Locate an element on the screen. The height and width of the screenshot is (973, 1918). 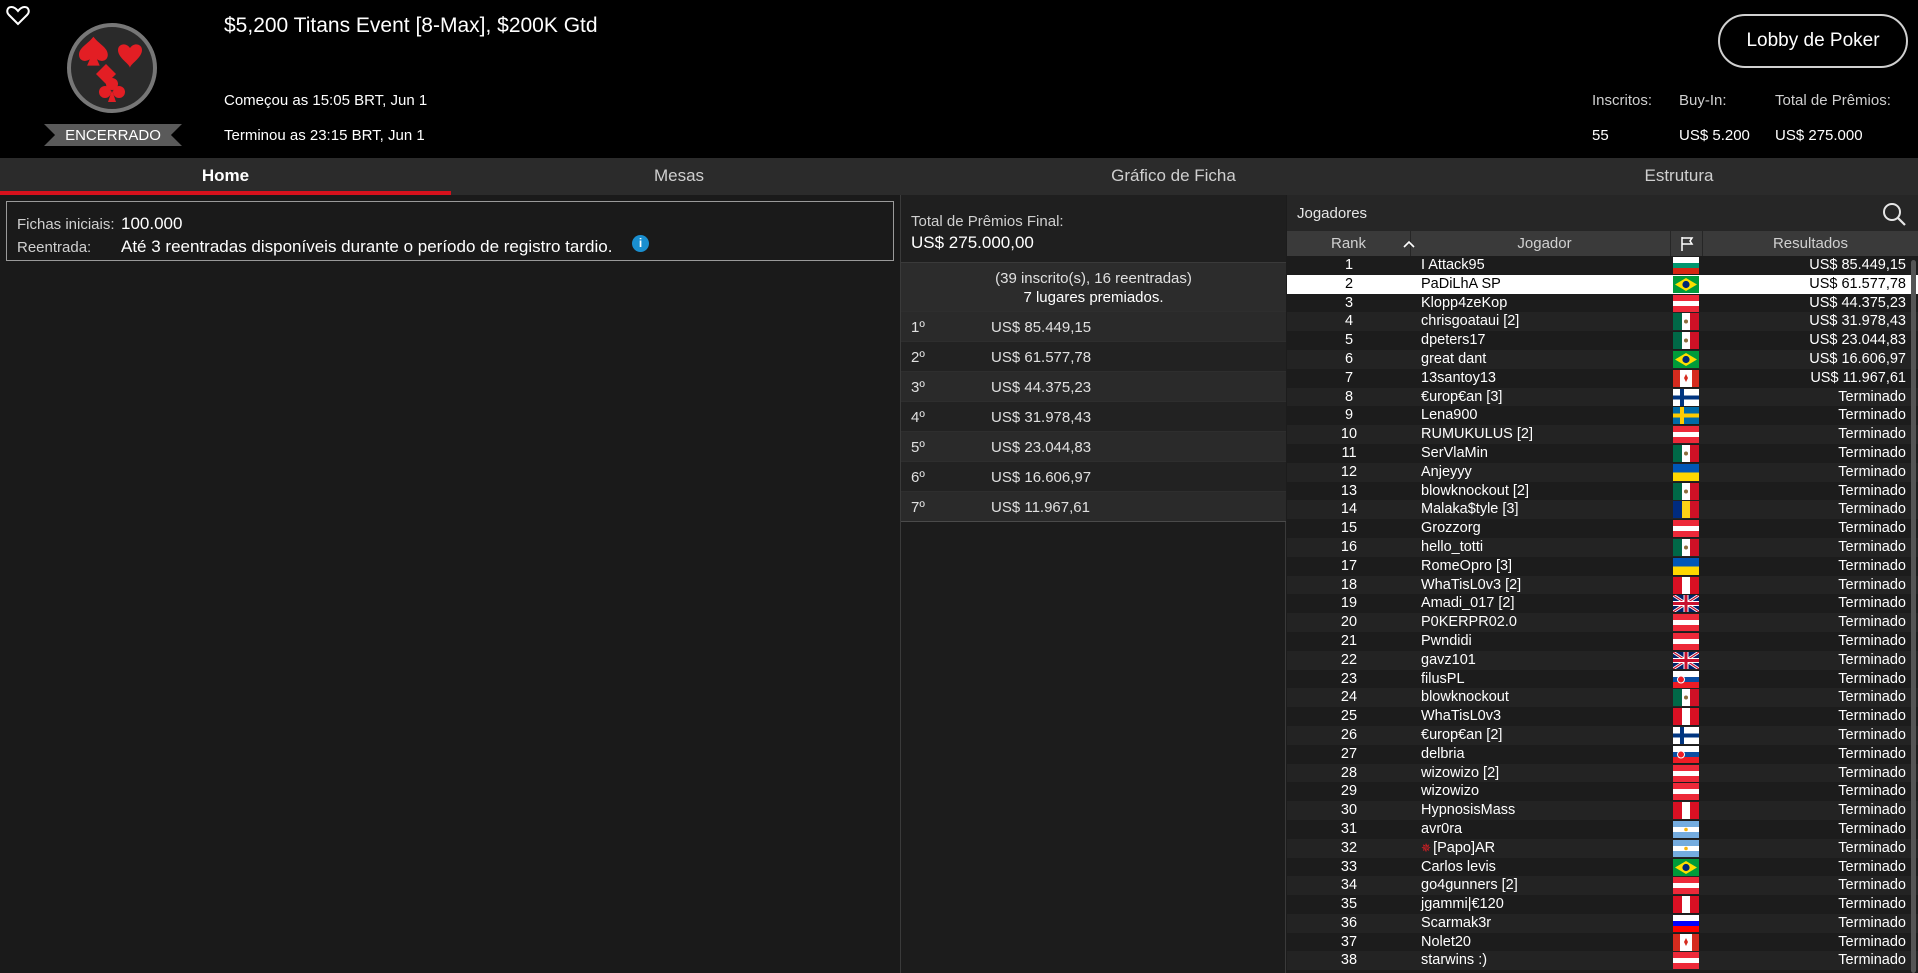
starting-chips-label: Fichas iniciais: is located at coordinates (66, 224).